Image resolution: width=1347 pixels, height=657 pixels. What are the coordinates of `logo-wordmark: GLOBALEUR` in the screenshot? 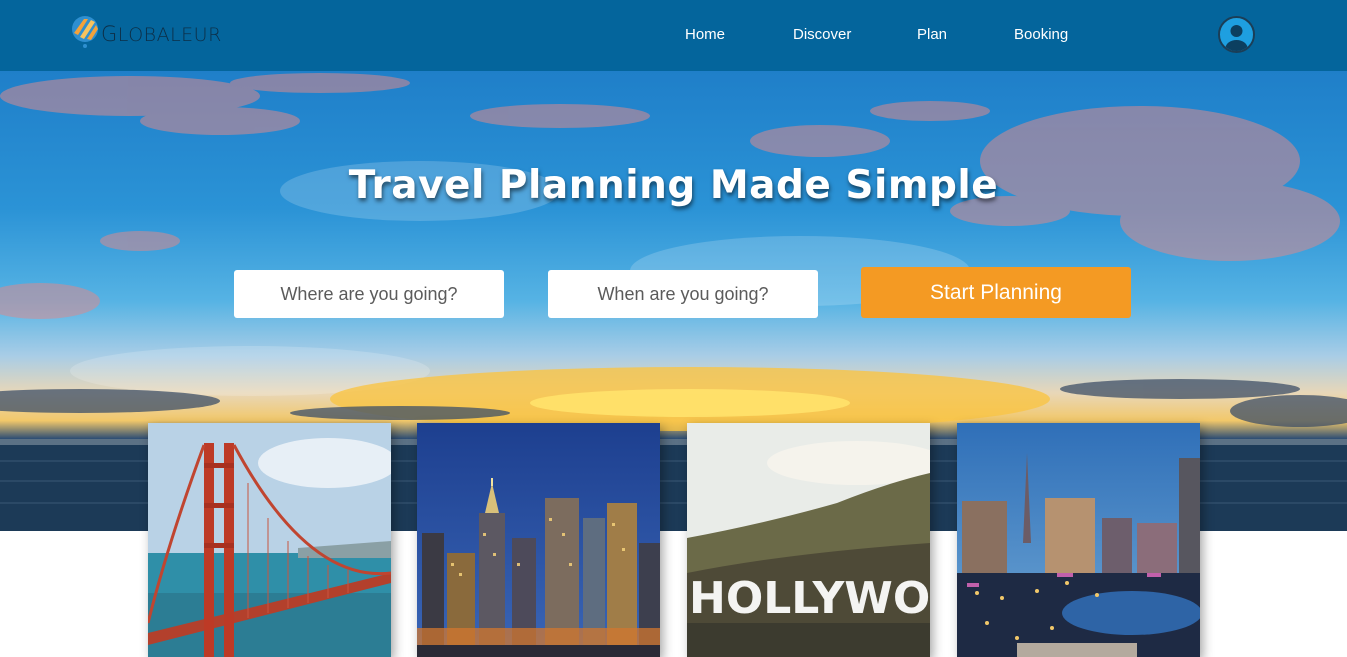 It's located at (161, 34).